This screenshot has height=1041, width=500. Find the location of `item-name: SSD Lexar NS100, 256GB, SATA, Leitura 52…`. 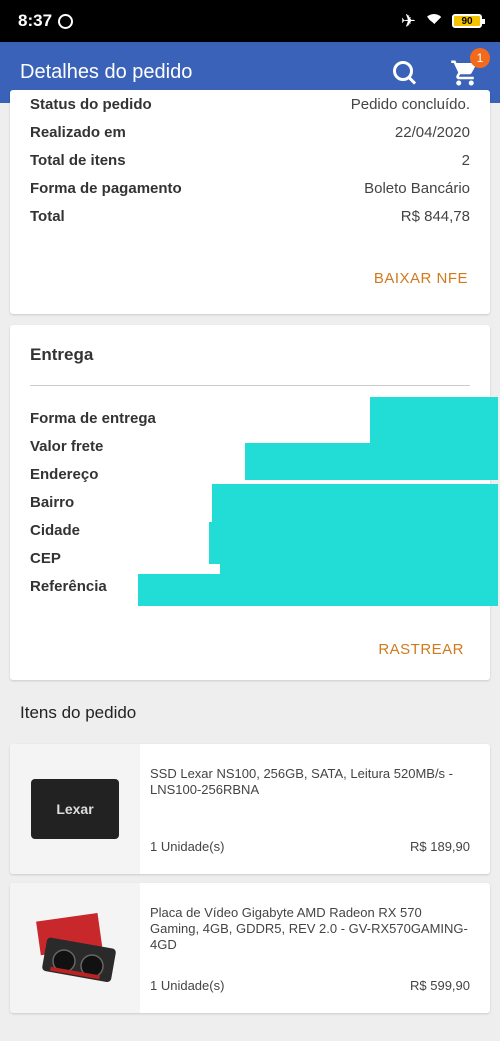

item-name: SSD Lexar NS100, 256GB, SATA, Leitura 52… is located at coordinates (301, 781).